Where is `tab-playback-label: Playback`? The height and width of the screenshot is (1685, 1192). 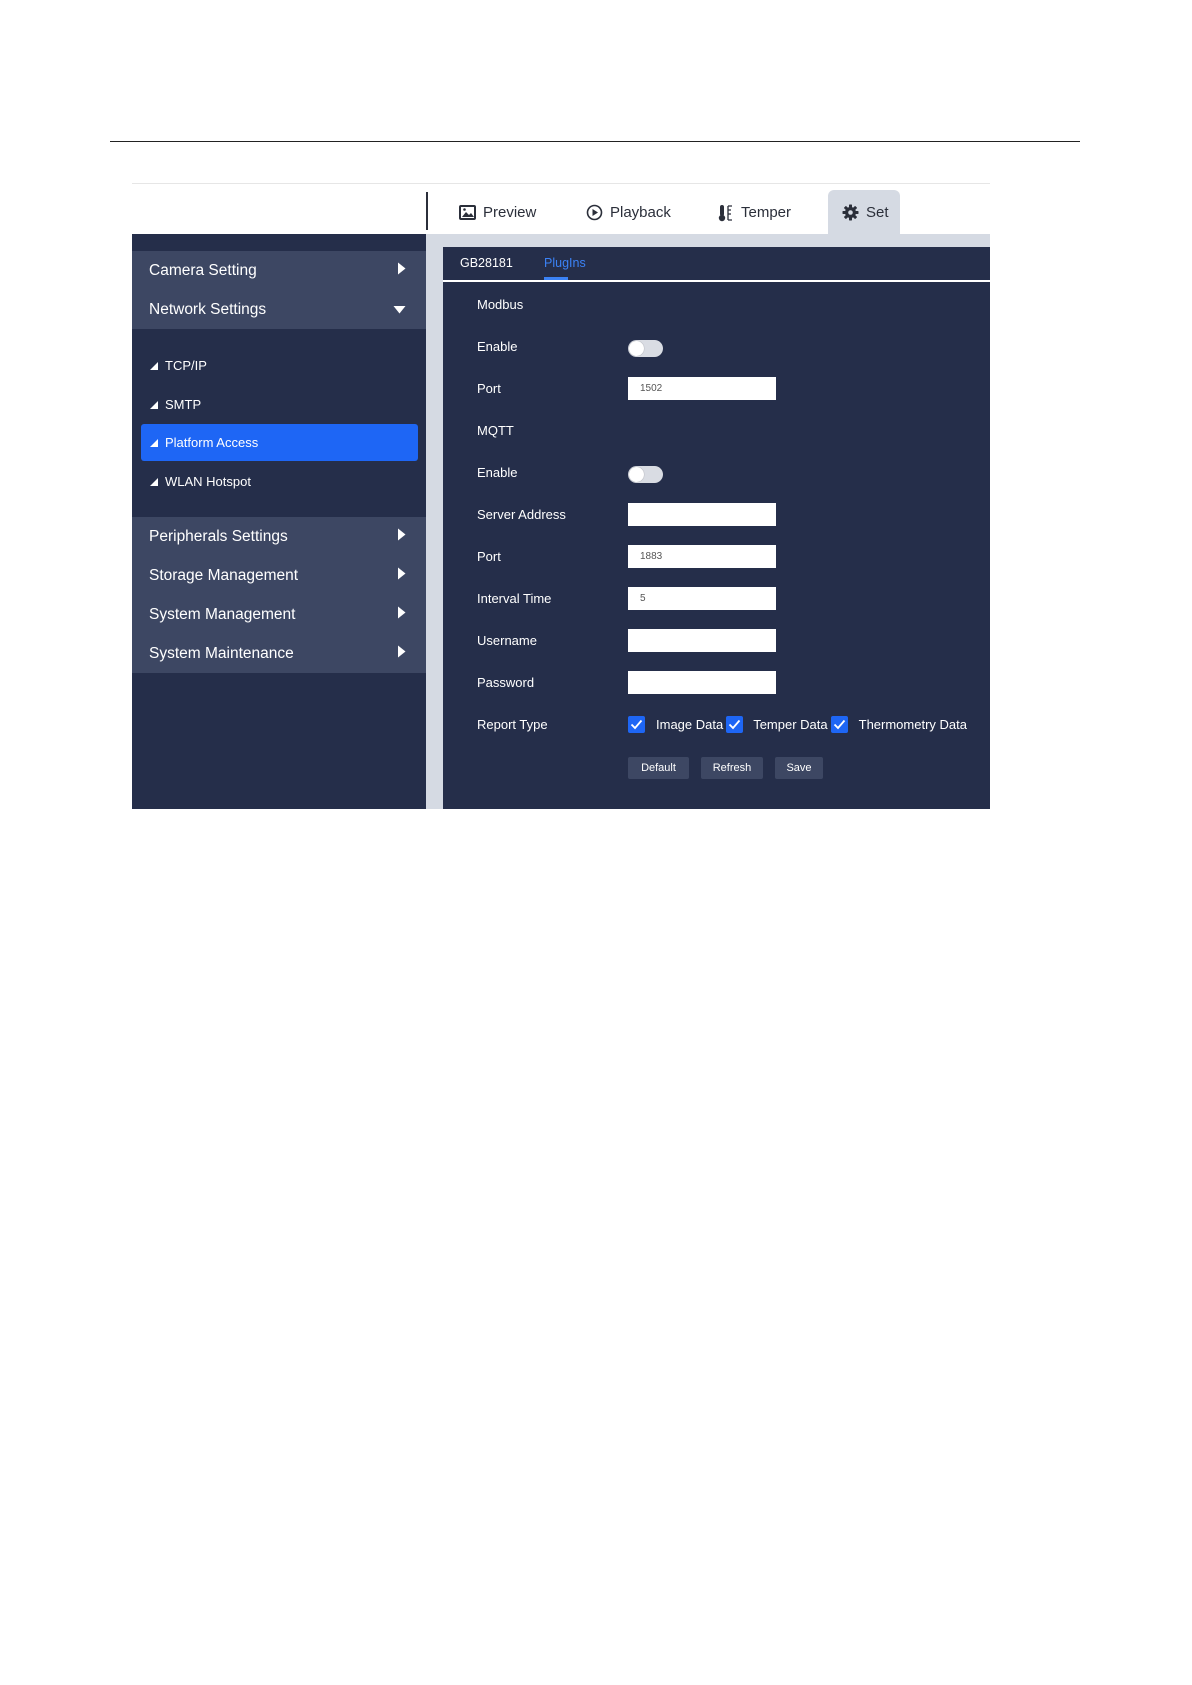 tab-playback-label: Playback is located at coordinates (640, 212).